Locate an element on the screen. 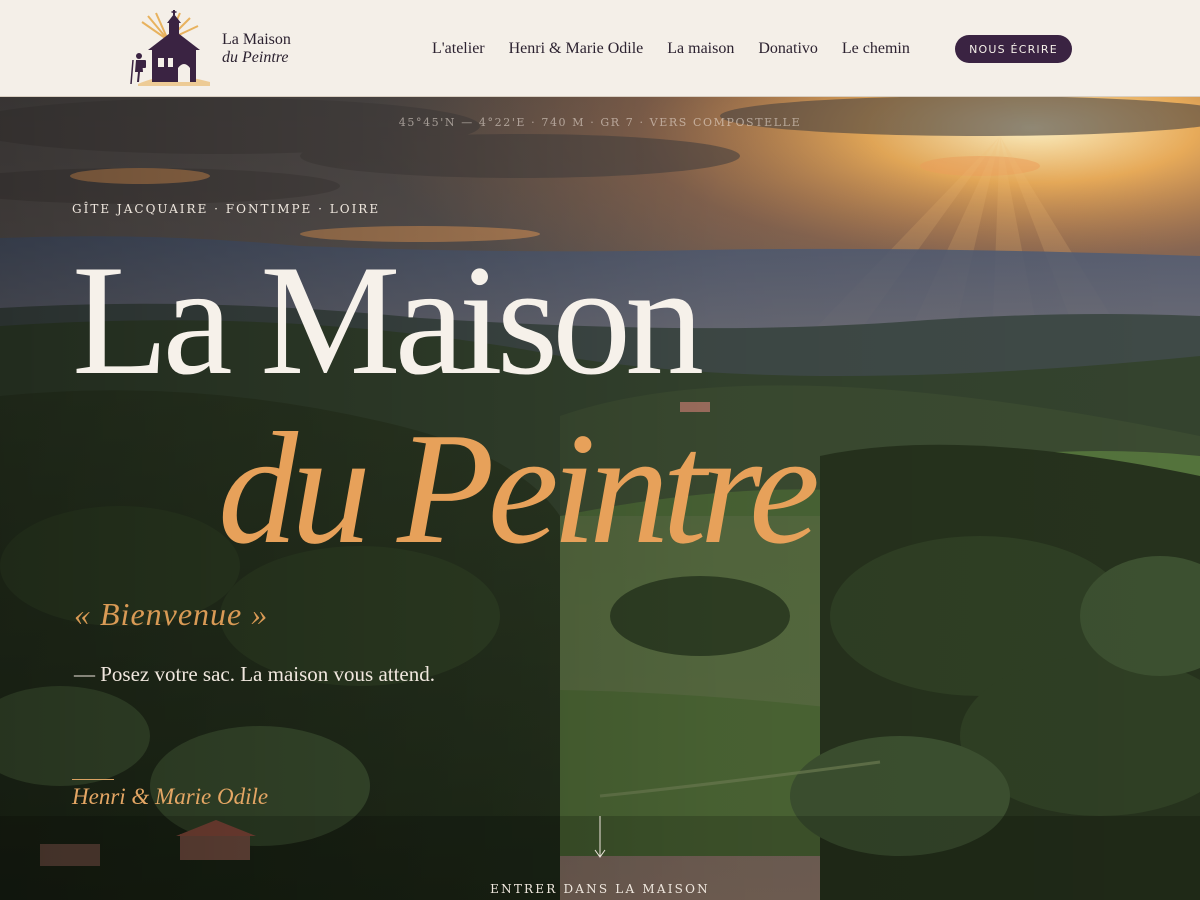 The image size is (1200, 900). hero-signature: Henri & Marie Odile is located at coordinates (170, 796).